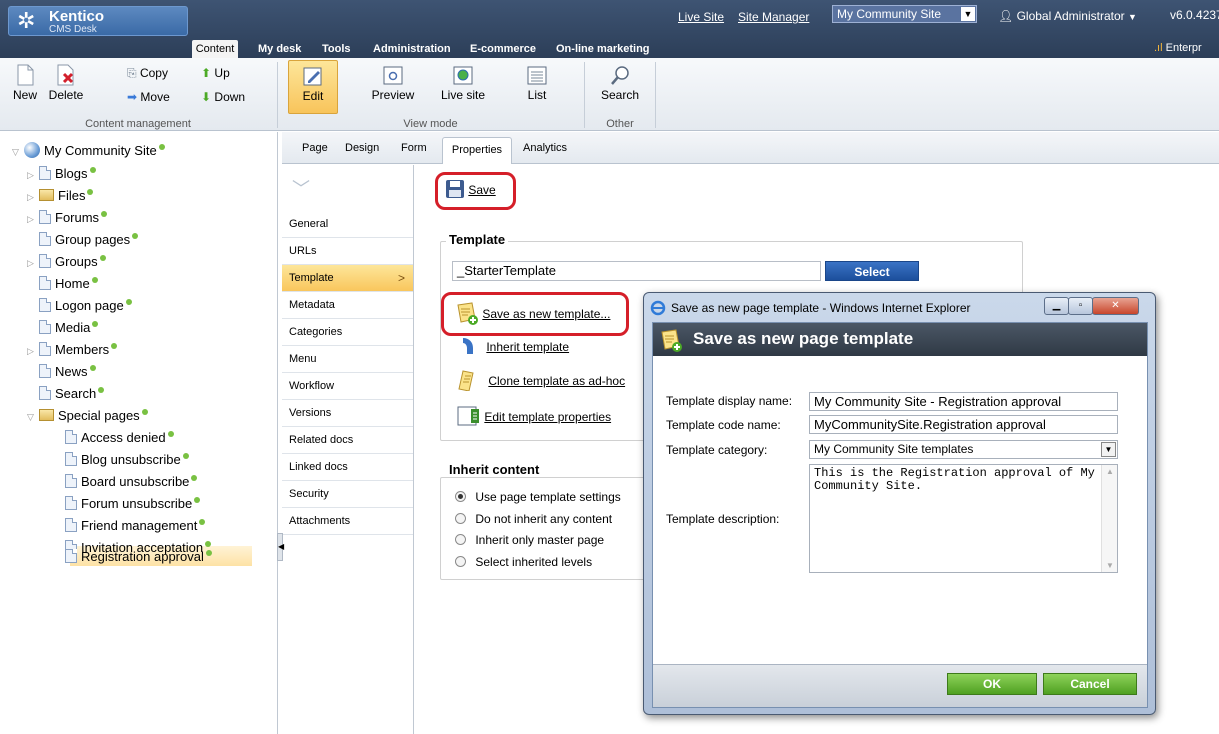 The height and width of the screenshot is (734, 1219). Describe the element at coordinates (66, 394) in the screenshot. I see `tree-item-search: Search` at that location.